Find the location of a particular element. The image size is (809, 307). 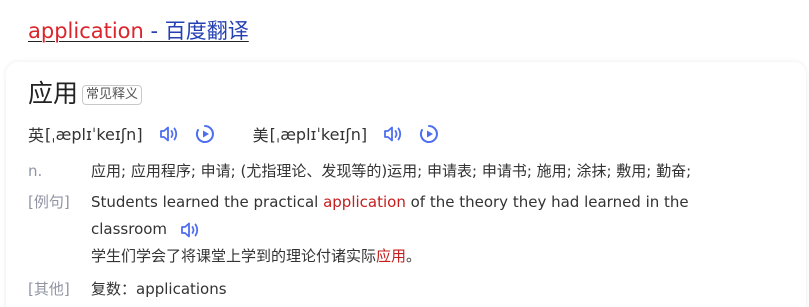

example-en-highlight: application is located at coordinates (364, 202).